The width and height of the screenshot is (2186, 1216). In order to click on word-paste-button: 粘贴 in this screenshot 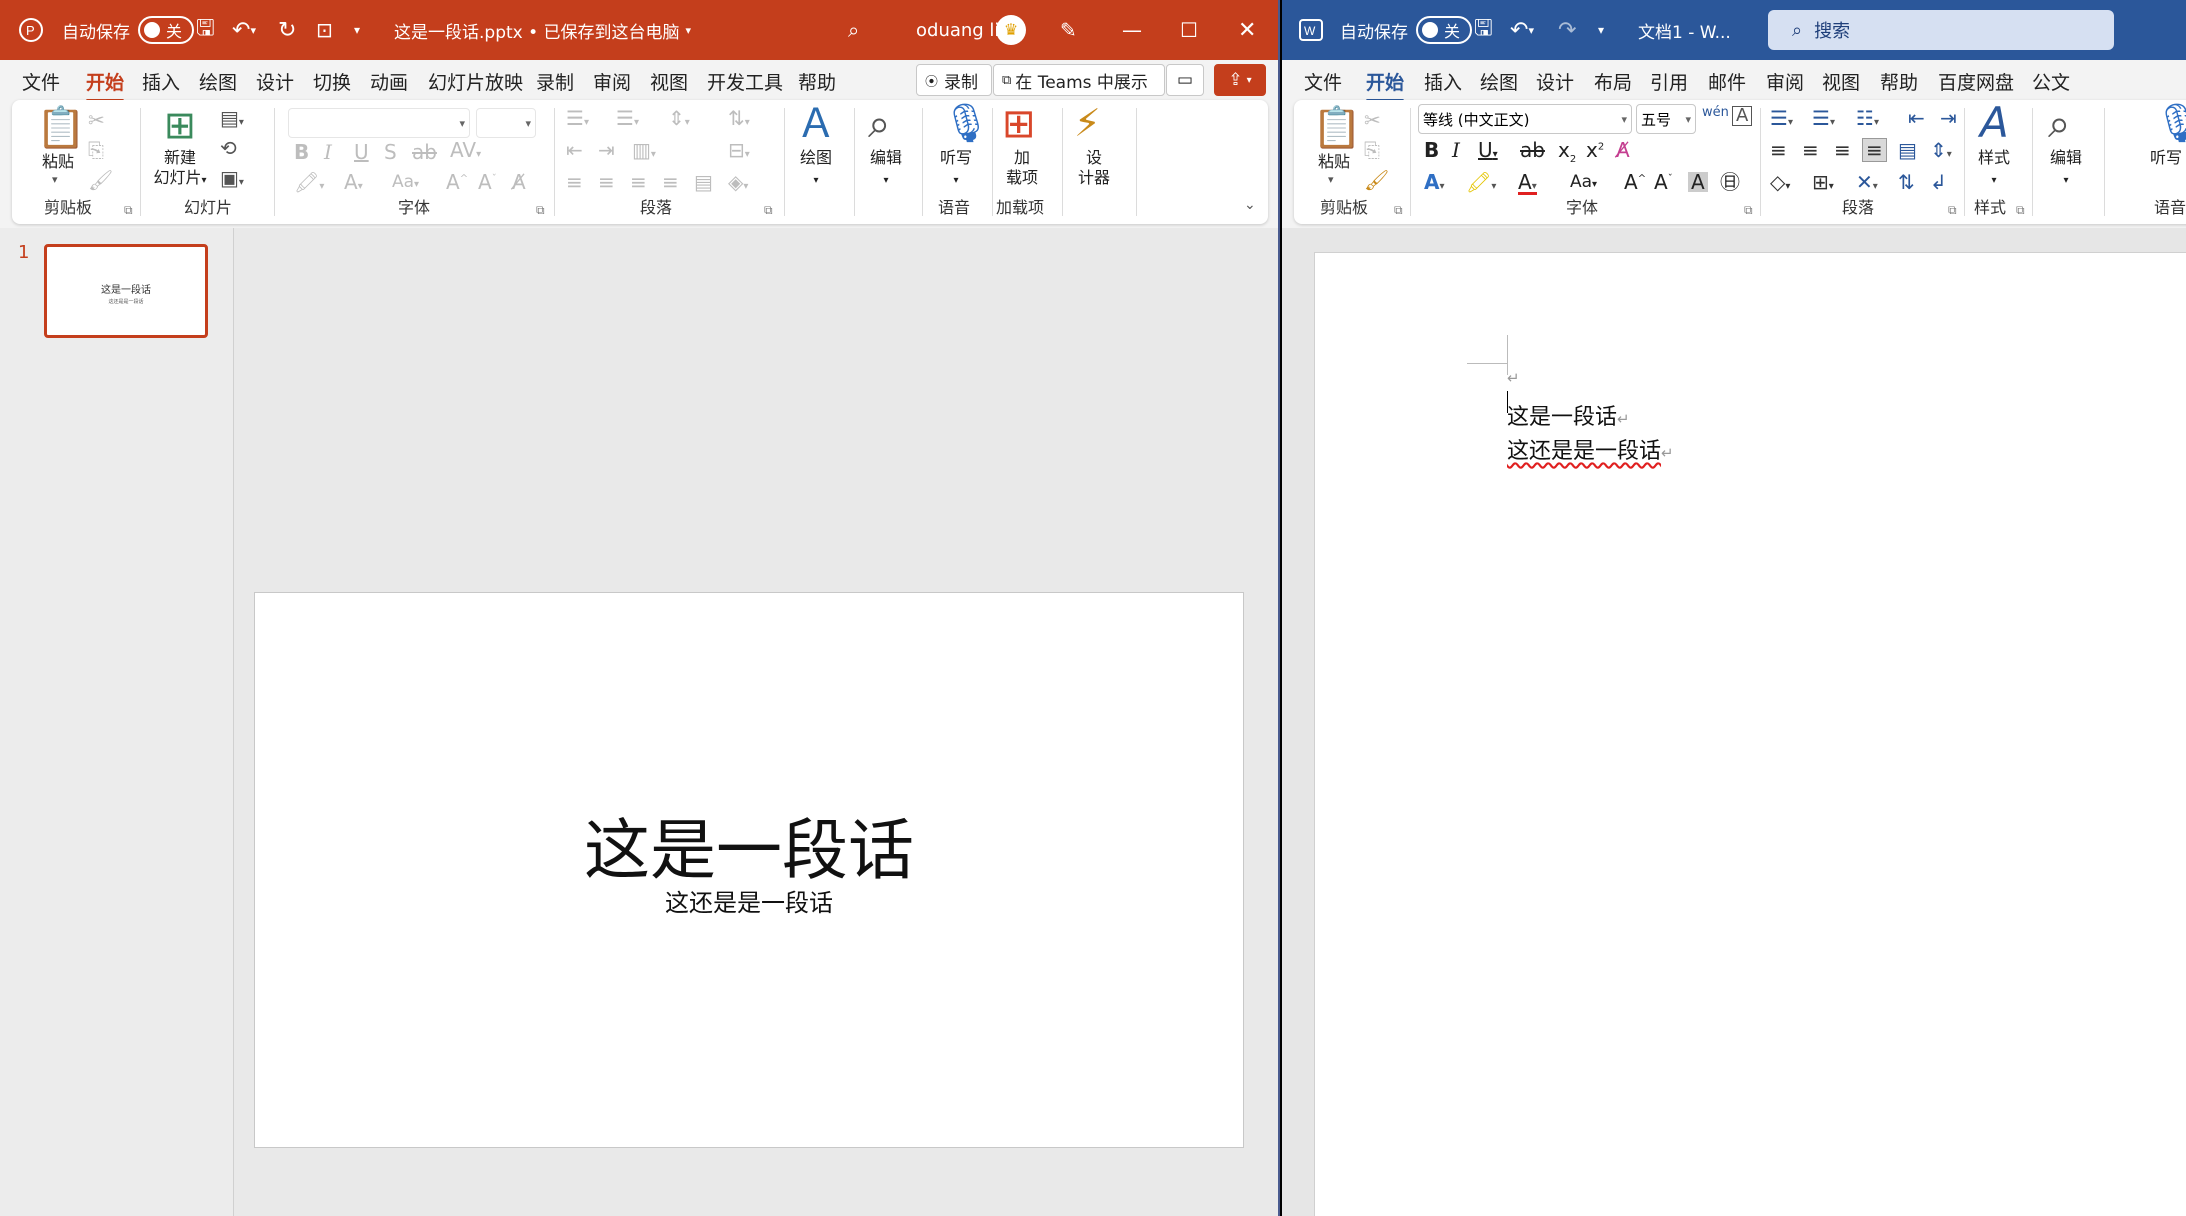, I will do `click(1334, 162)`.